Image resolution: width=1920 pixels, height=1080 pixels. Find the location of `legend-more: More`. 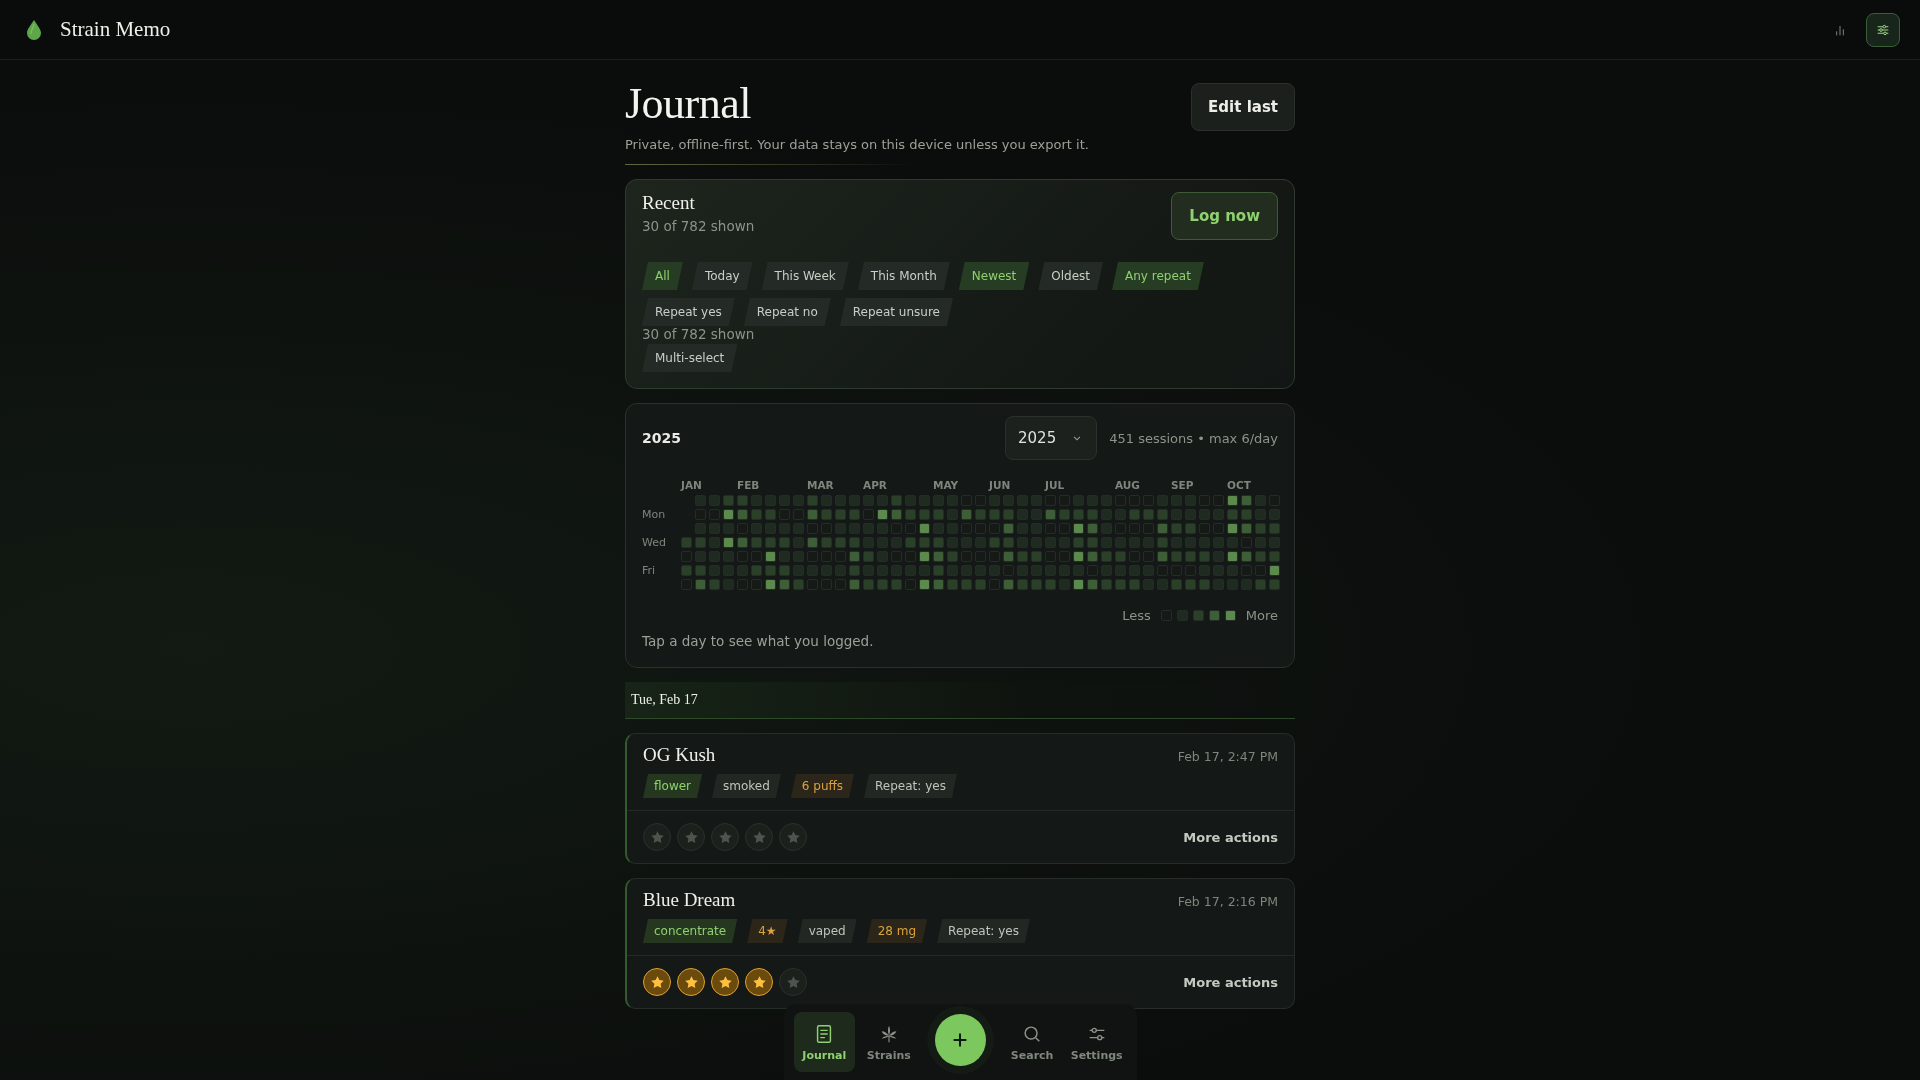

legend-more: More is located at coordinates (1261, 615).